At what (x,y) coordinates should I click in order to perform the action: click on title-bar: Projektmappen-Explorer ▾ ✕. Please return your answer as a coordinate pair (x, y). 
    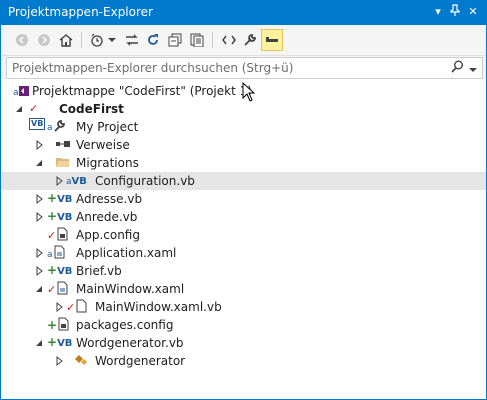
    Looking at the image, I should click on (243, 13).